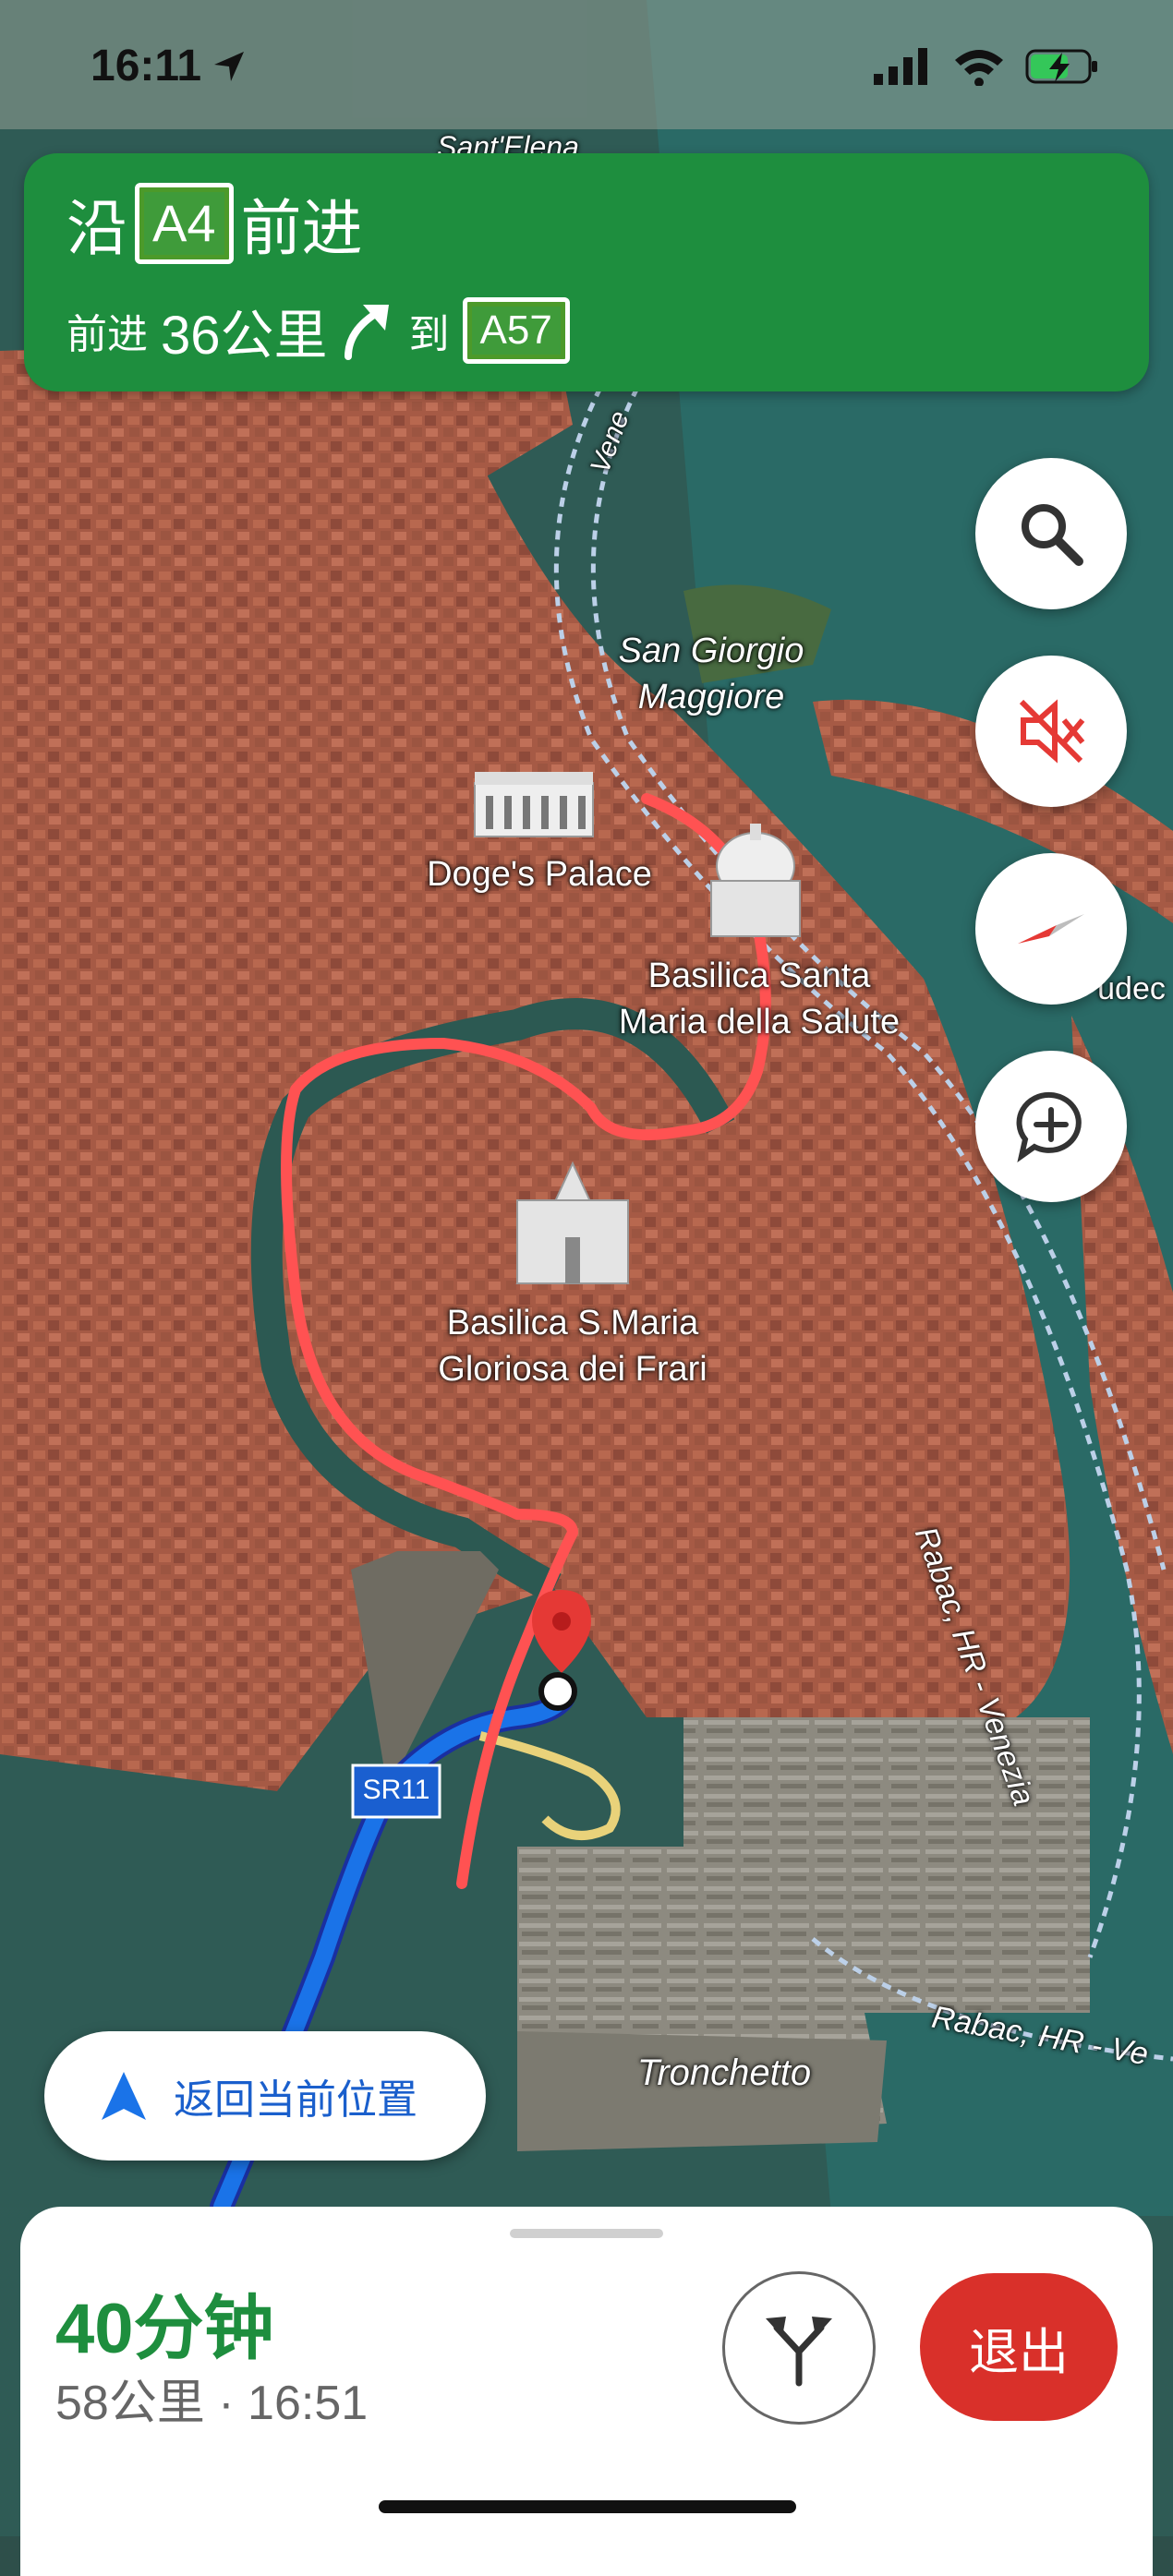 This screenshot has width=1173, height=2576. Describe the element at coordinates (1061, 66) in the screenshot. I see `battery-charging-icon` at that location.